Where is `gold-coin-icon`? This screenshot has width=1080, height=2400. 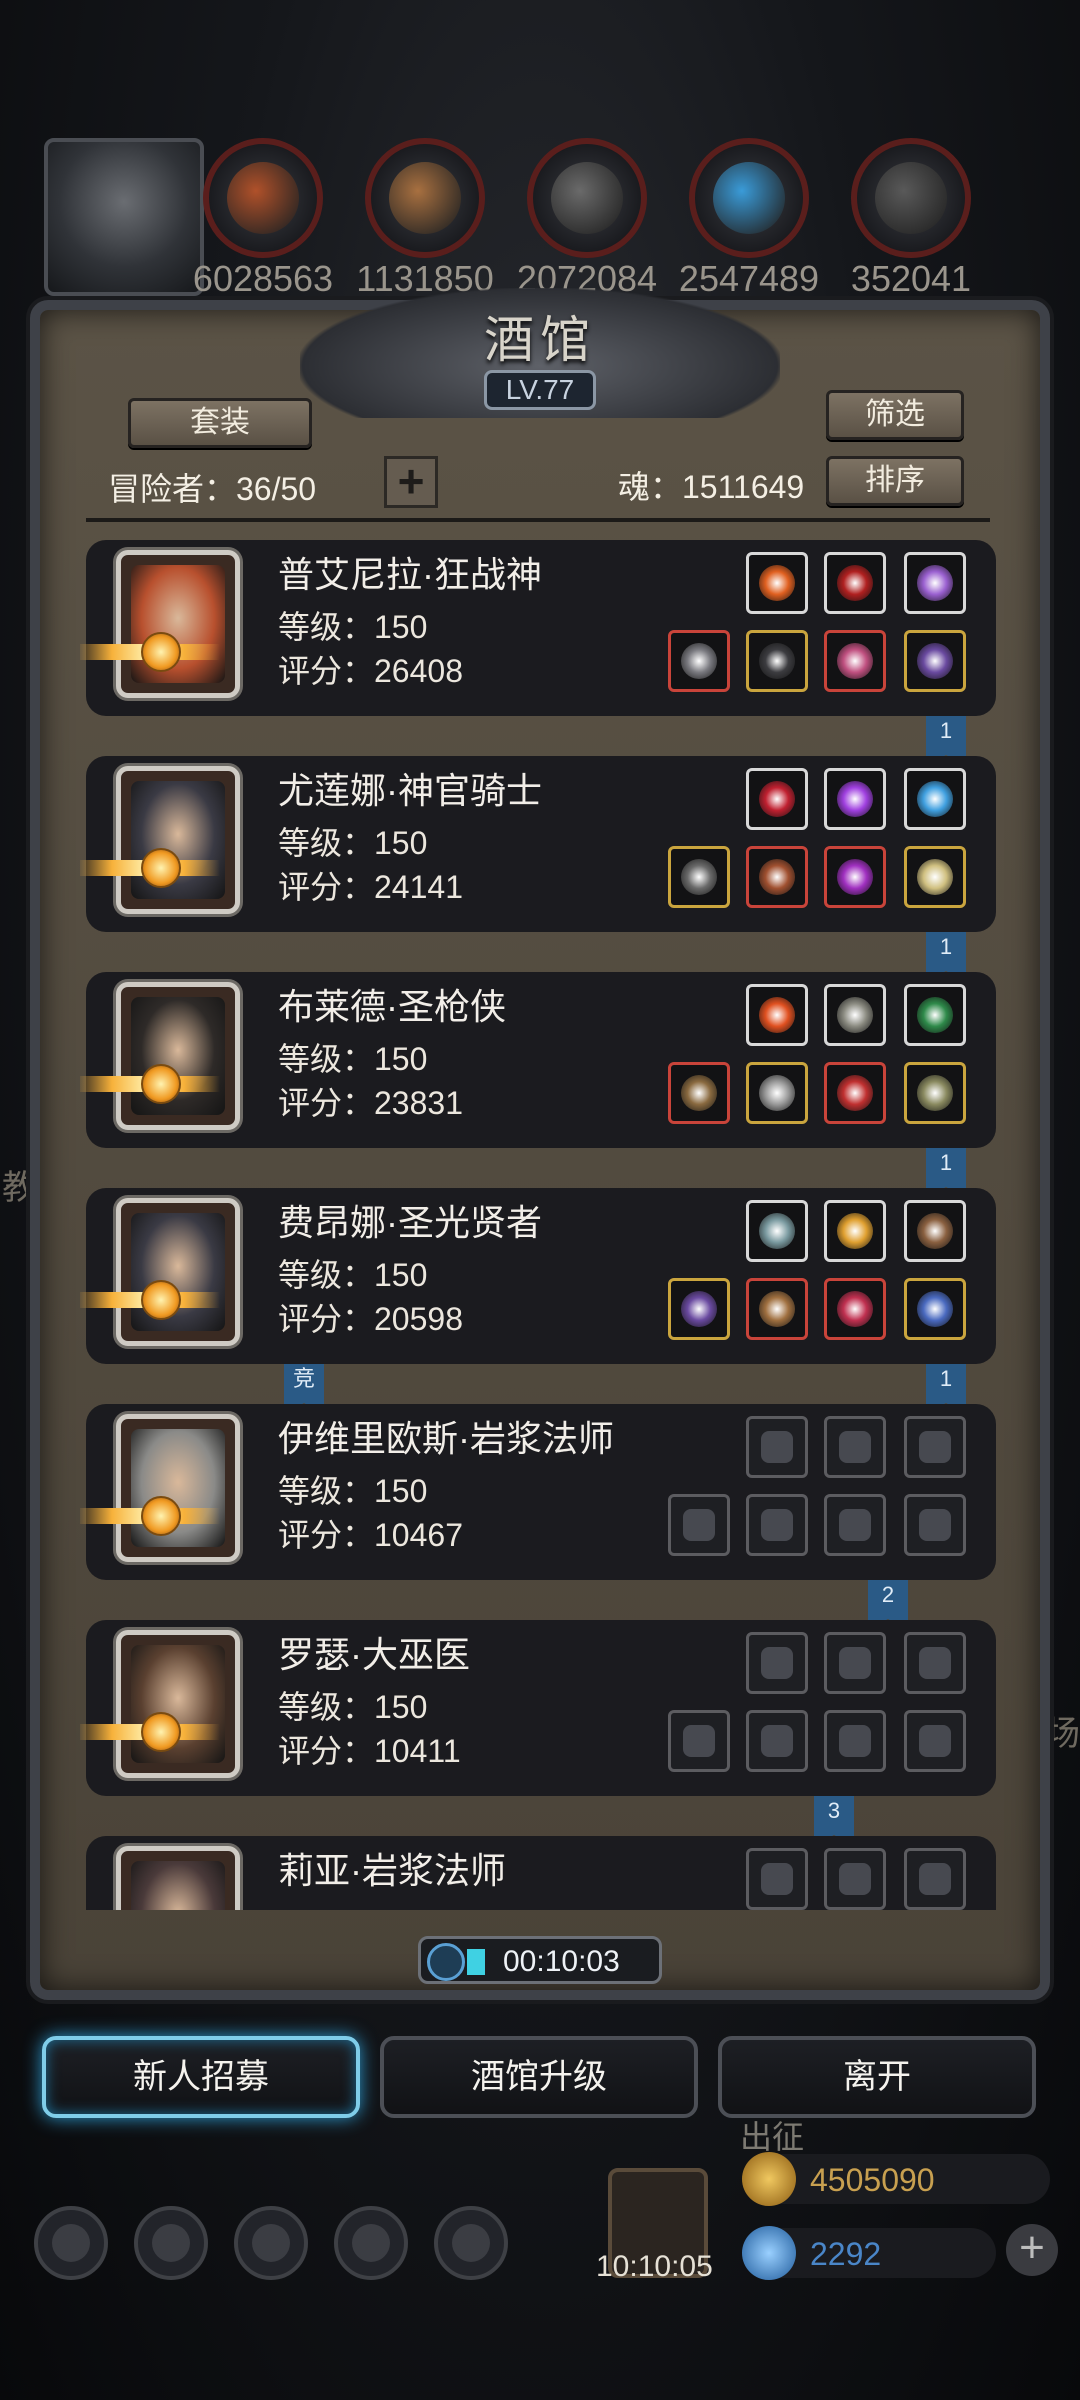 gold-coin-icon is located at coordinates (769, 2179).